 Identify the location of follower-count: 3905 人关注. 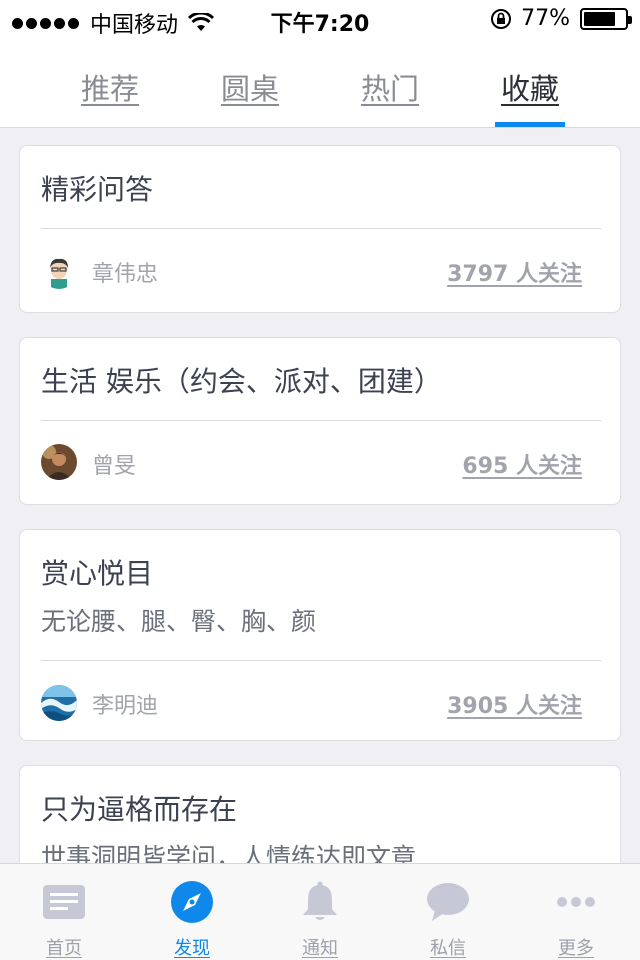
(514, 704).